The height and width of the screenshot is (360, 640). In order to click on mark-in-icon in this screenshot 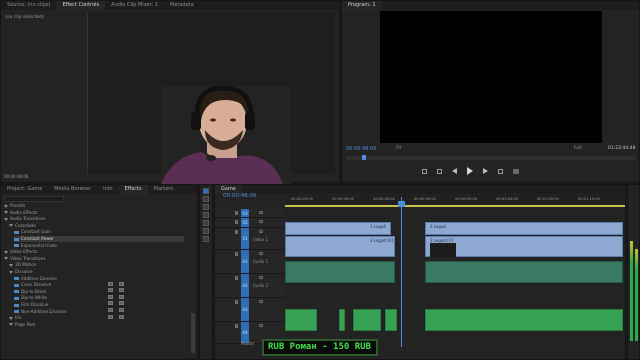, I will do `click(424, 171)`.